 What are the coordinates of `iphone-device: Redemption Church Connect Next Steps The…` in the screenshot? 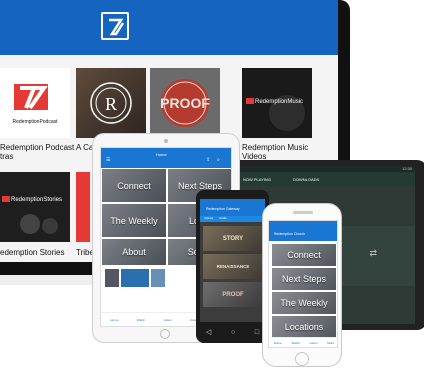 It's located at (302, 285).